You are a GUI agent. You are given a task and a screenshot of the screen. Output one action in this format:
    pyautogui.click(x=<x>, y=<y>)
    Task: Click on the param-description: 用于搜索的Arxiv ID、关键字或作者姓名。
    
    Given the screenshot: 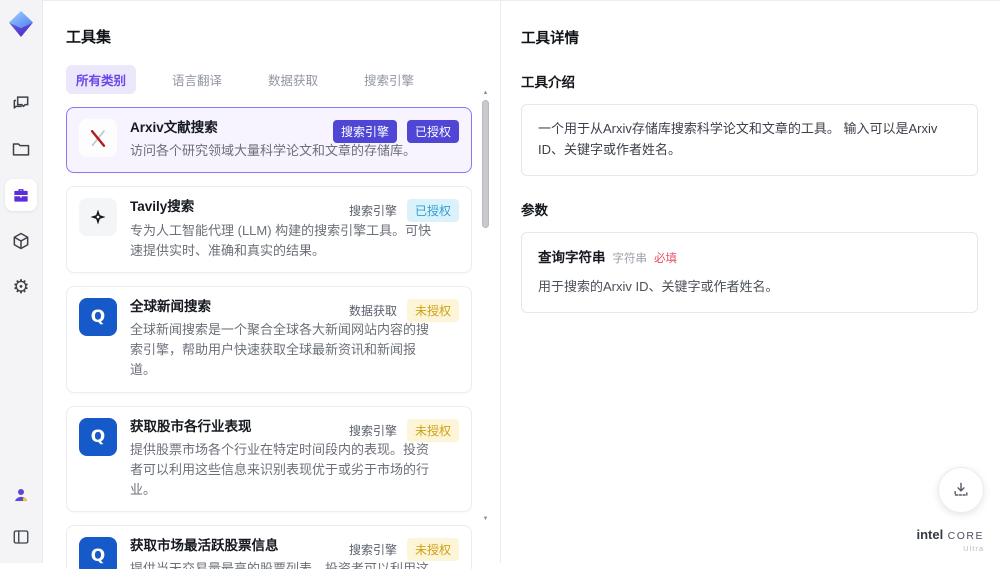 What is the action you would take?
    pyautogui.click(x=658, y=287)
    